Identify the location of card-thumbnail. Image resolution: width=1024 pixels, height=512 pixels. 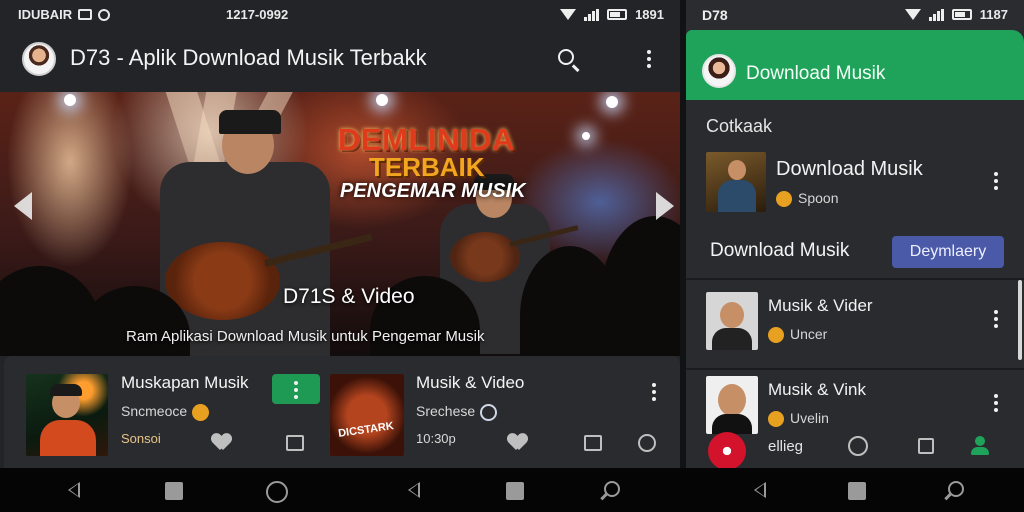
(67, 415).